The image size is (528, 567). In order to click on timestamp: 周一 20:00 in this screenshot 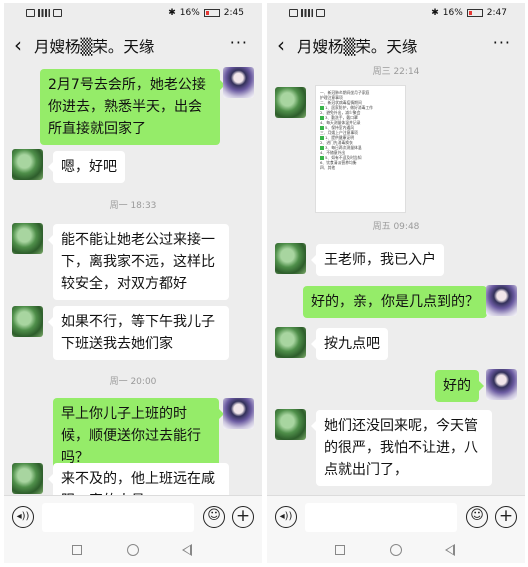, I will do `click(133, 382)`.